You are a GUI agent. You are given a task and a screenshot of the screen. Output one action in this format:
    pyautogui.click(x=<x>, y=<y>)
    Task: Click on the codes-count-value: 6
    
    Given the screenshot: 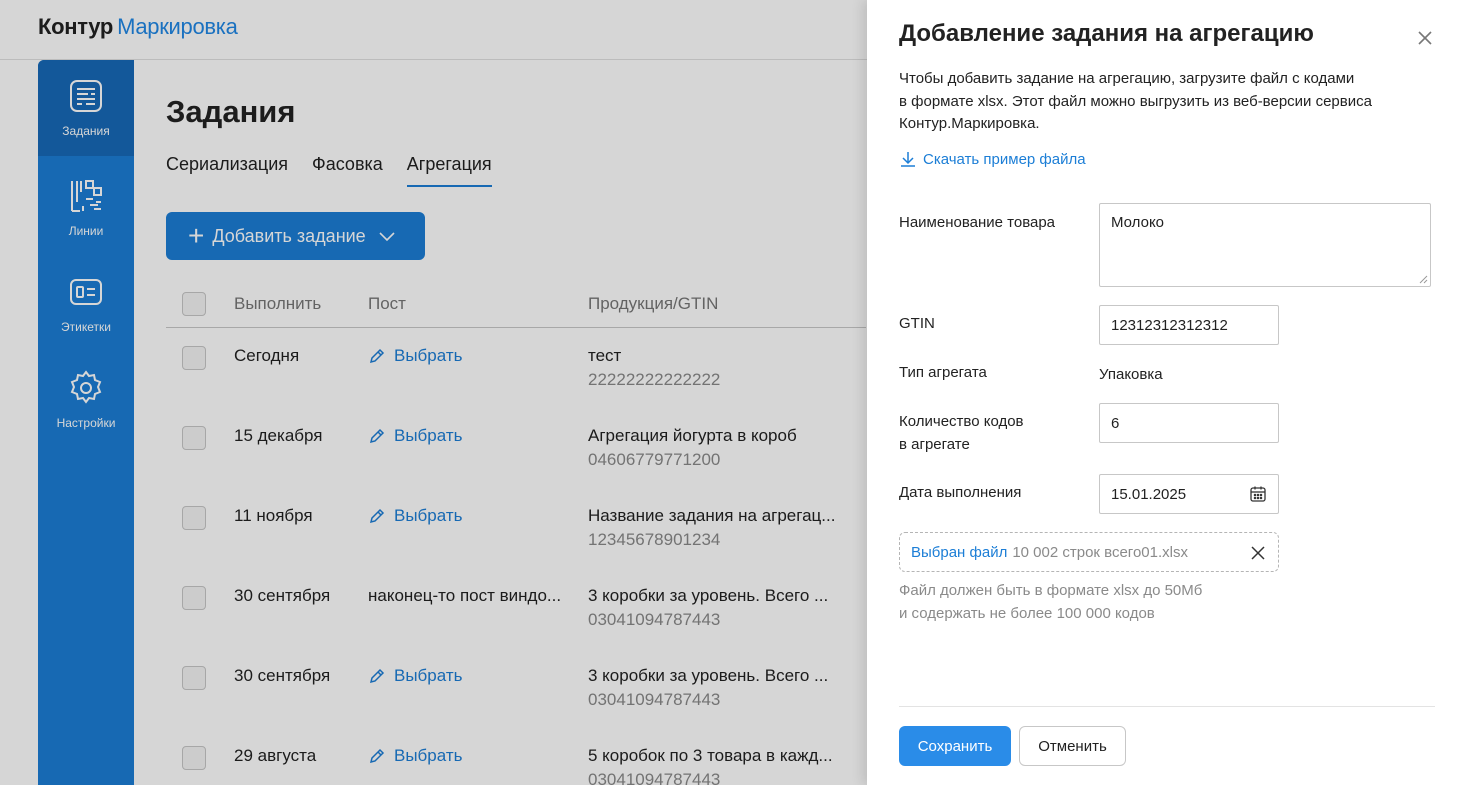 What is the action you would take?
    pyautogui.click(x=1115, y=423)
    